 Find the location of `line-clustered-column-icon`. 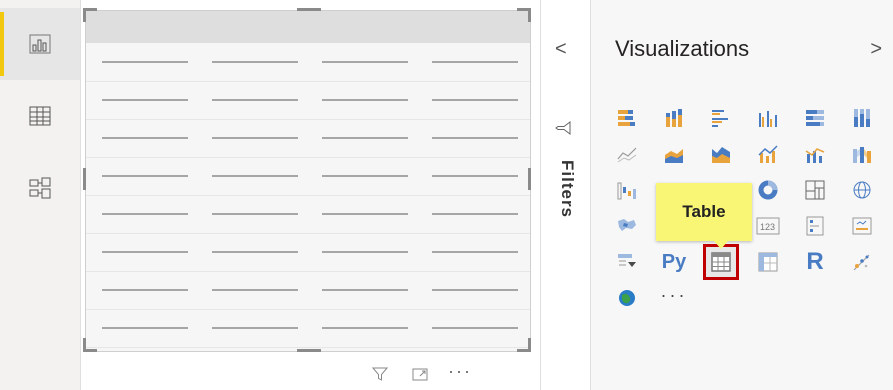

line-clustered-column-icon is located at coordinates (815, 154).